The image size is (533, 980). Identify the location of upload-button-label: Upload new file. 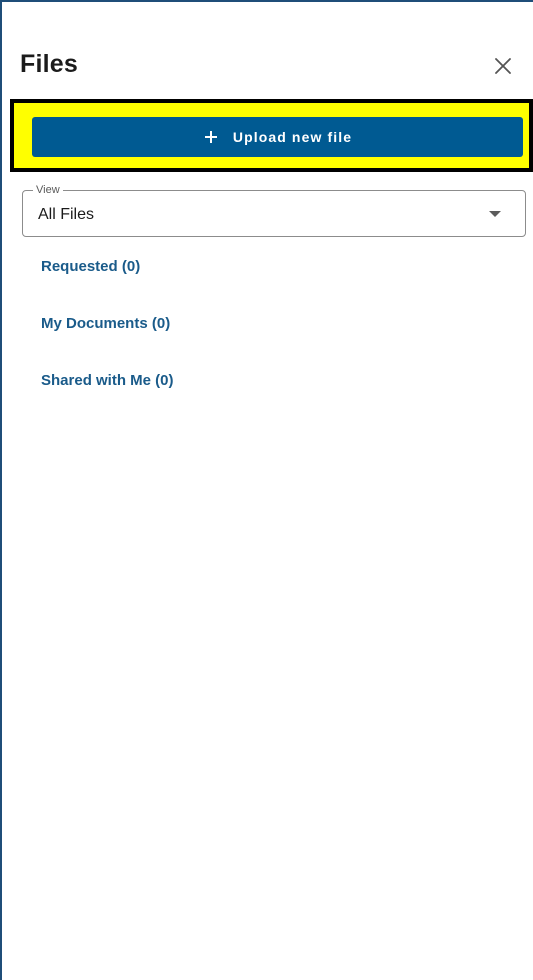
(292, 137).